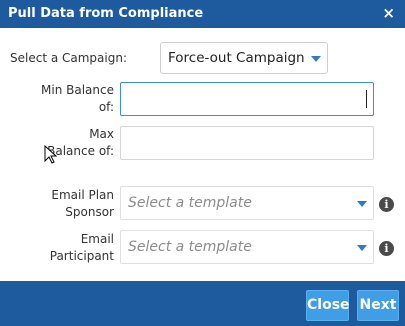  I want to click on email-plan-sponsor-label-line1: Email Plan, so click(82, 195).